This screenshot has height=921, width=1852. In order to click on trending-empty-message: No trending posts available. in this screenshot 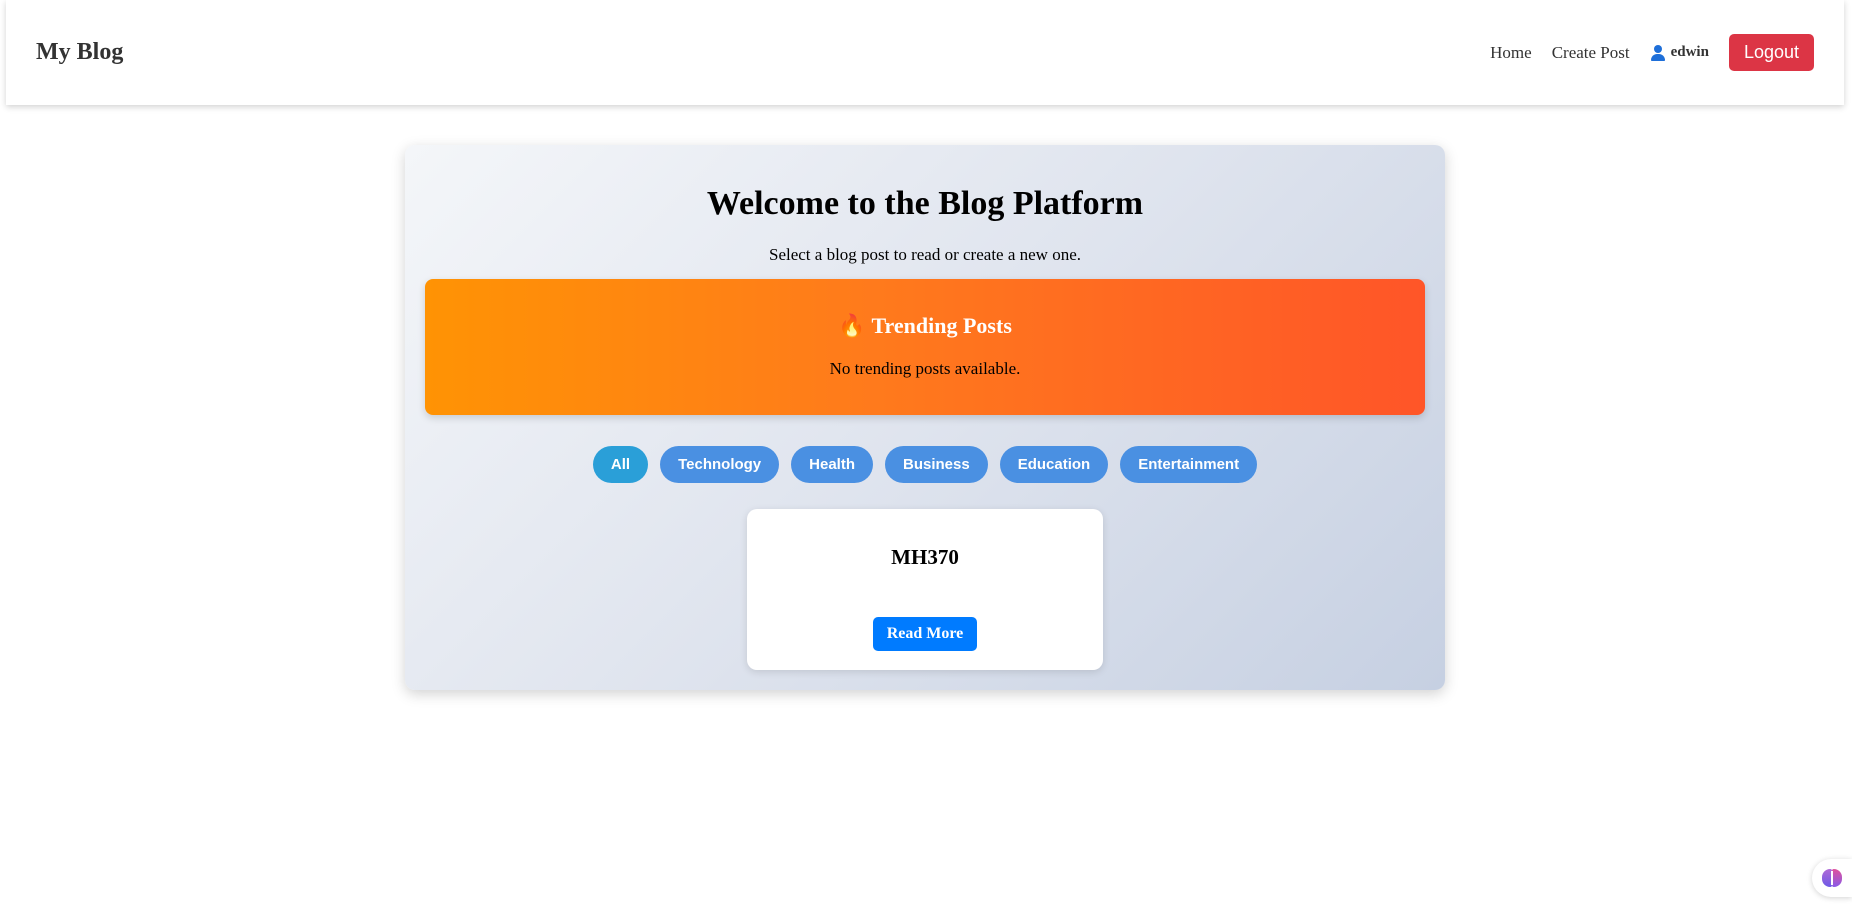, I will do `click(925, 368)`.